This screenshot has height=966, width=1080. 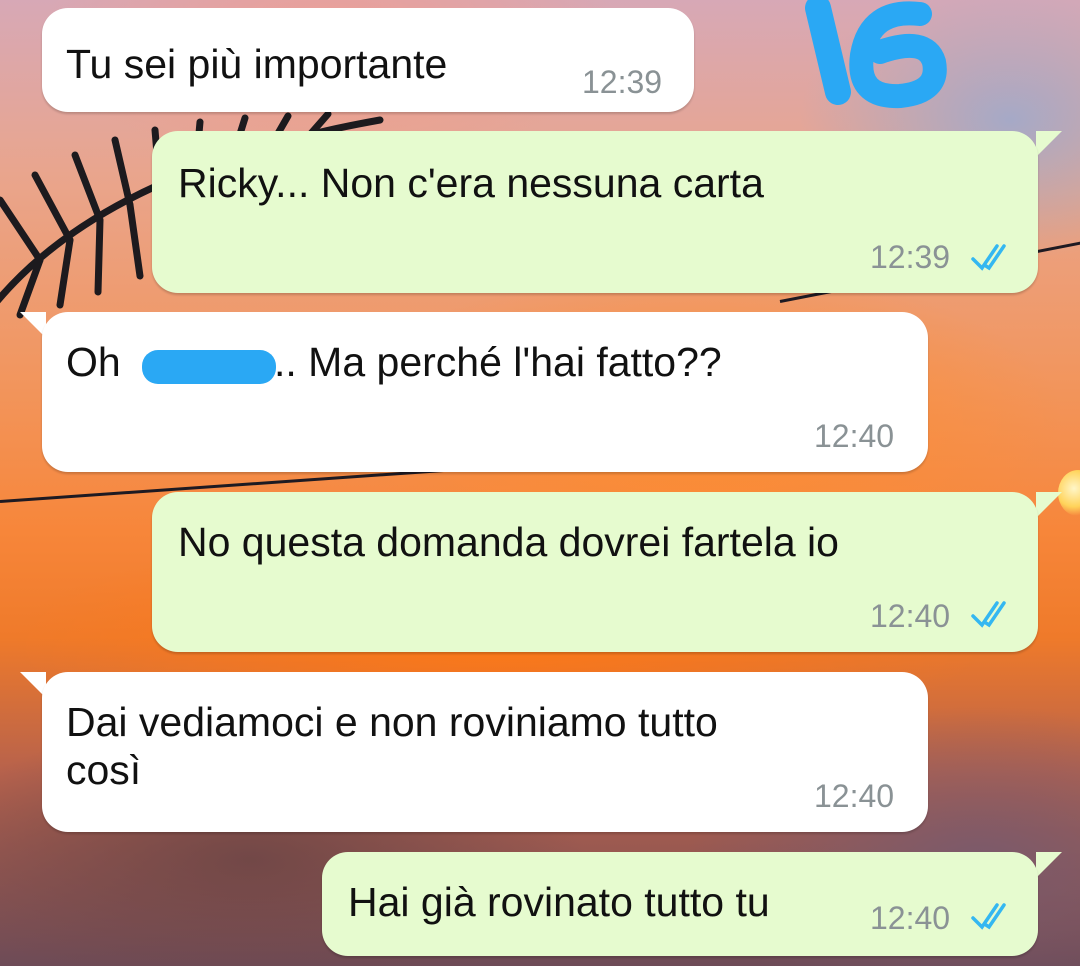 What do you see at coordinates (498, 362) in the screenshot?
I see `message-text-end: .. Ma perché l'hai fatto??` at bounding box center [498, 362].